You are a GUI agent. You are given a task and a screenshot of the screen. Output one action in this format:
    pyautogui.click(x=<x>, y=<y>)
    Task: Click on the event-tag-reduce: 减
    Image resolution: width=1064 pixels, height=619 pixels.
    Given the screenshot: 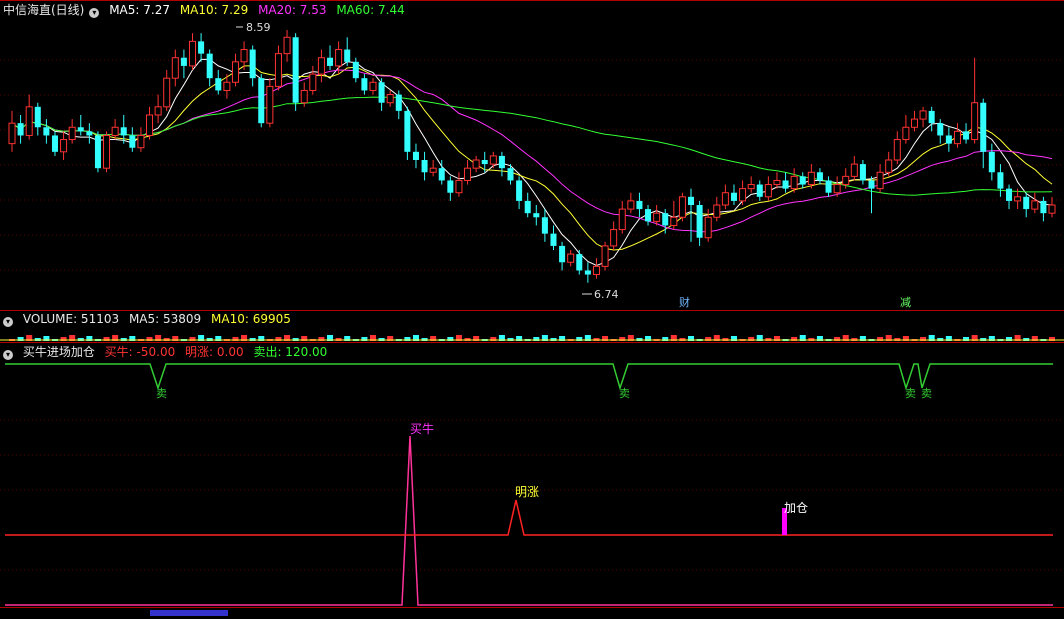 What is the action you would take?
    pyautogui.click(x=905, y=302)
    